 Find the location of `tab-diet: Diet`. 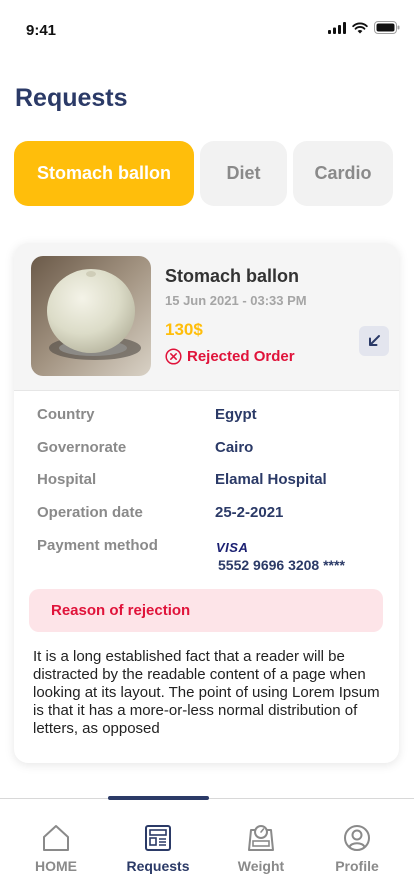

tab-diet: Diet is located at coordinates (243, 173).